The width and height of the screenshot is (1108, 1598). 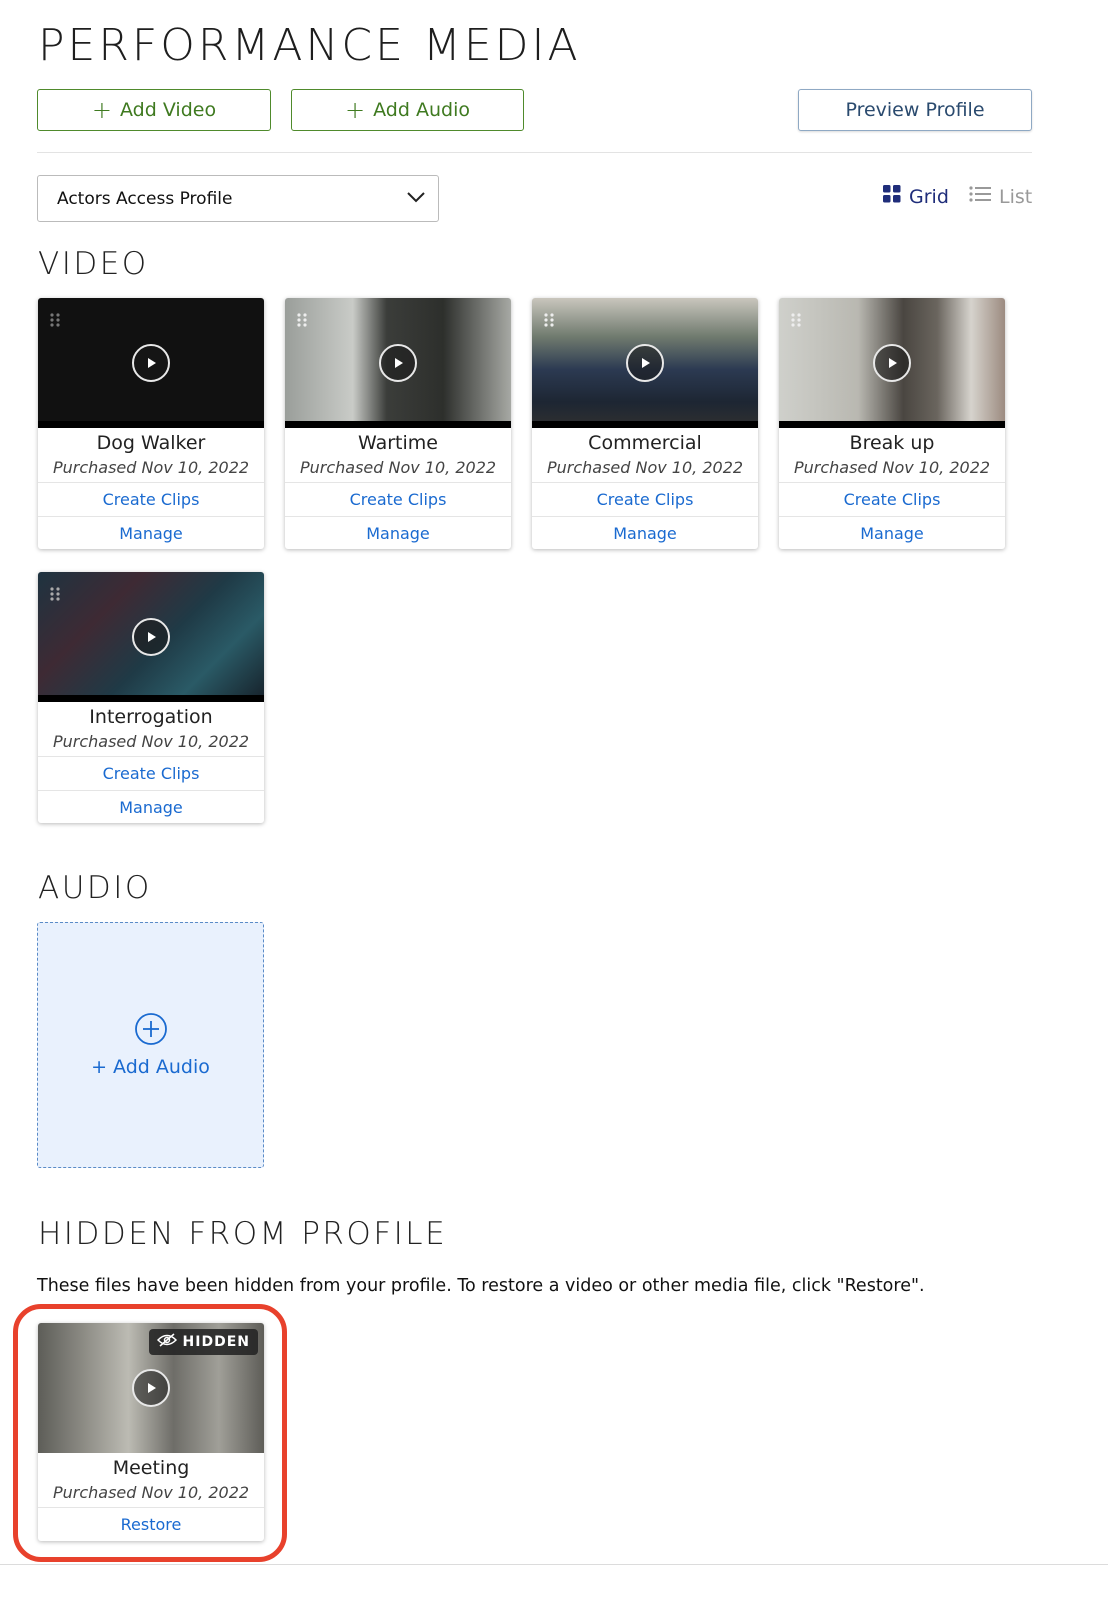 What do you see at coordinates (892, 443) in the screenshot?
I see `video-title: Break up` at bounding box center [892, 443].